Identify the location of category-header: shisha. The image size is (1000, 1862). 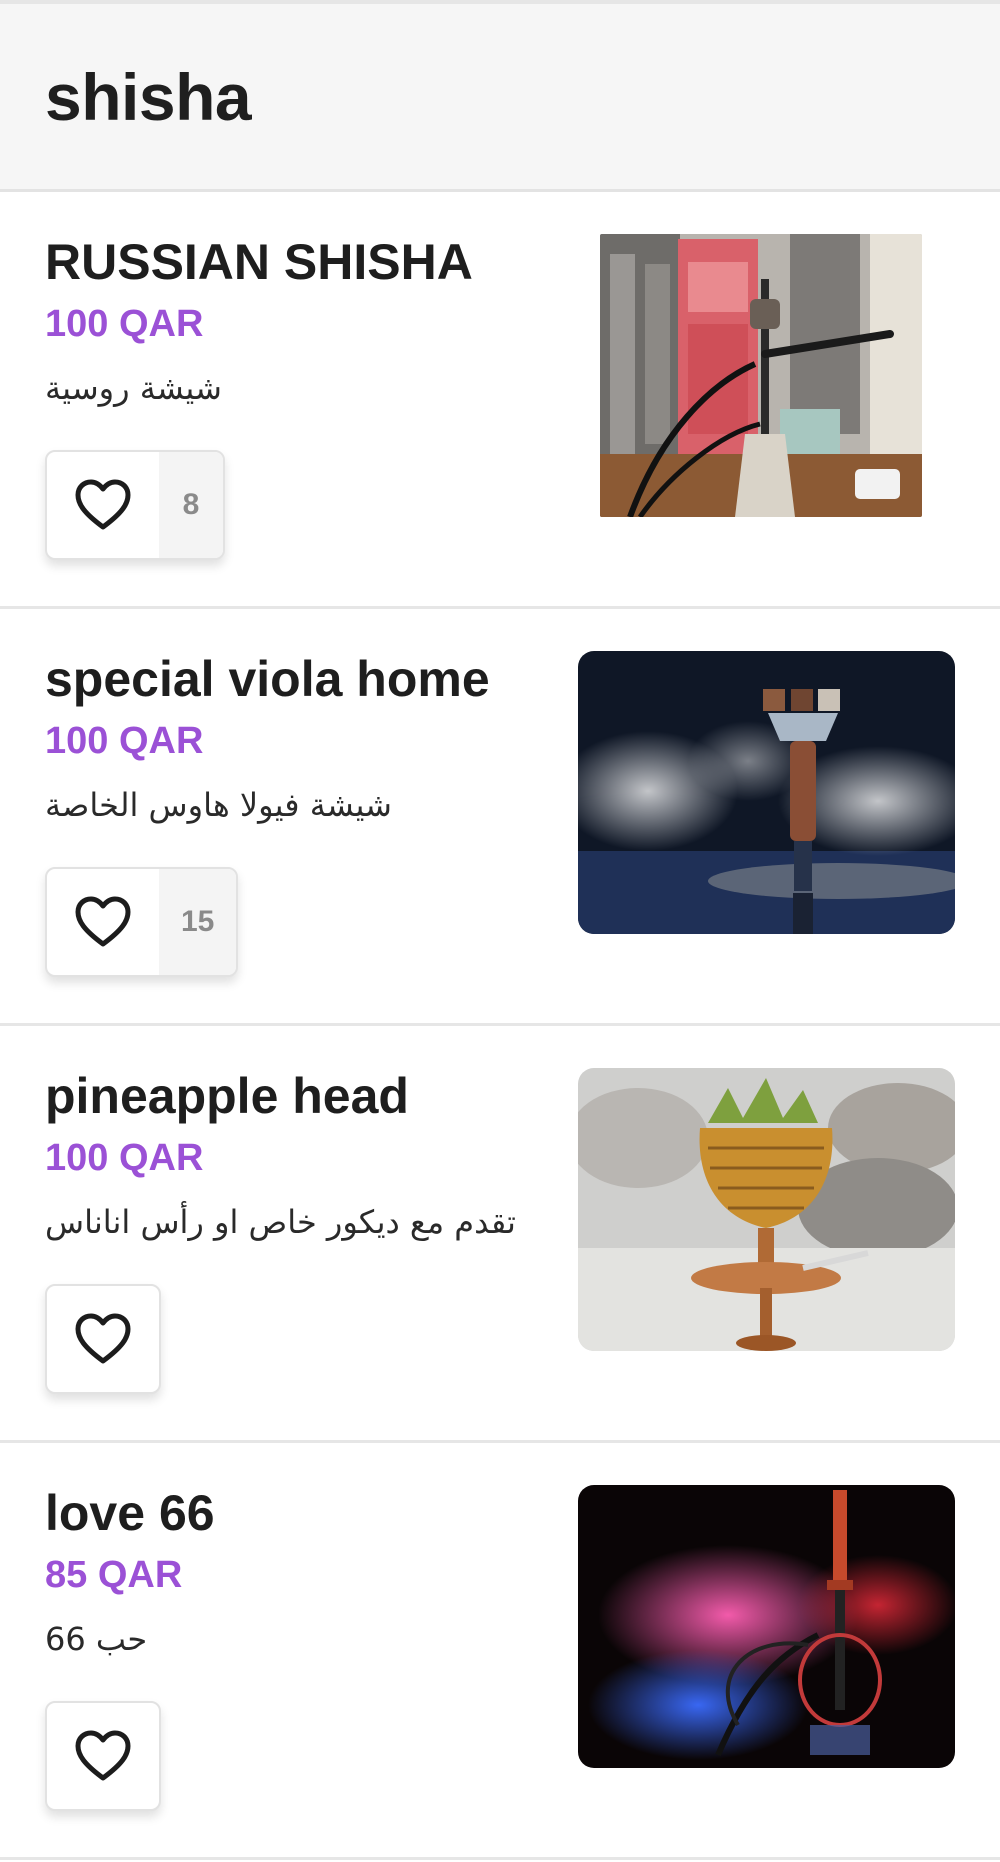
(500, 98).